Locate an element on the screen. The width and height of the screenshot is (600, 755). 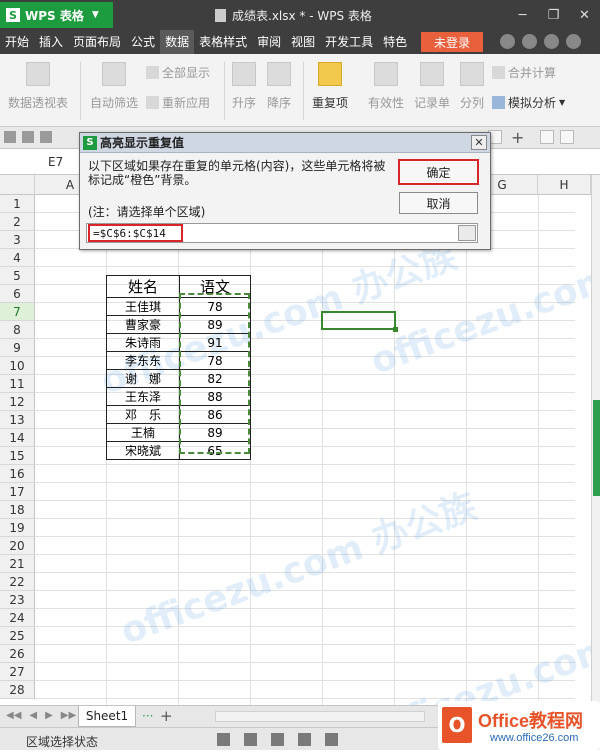
student-name-cell: 谢 娜 is located at coordinates (143, 378).